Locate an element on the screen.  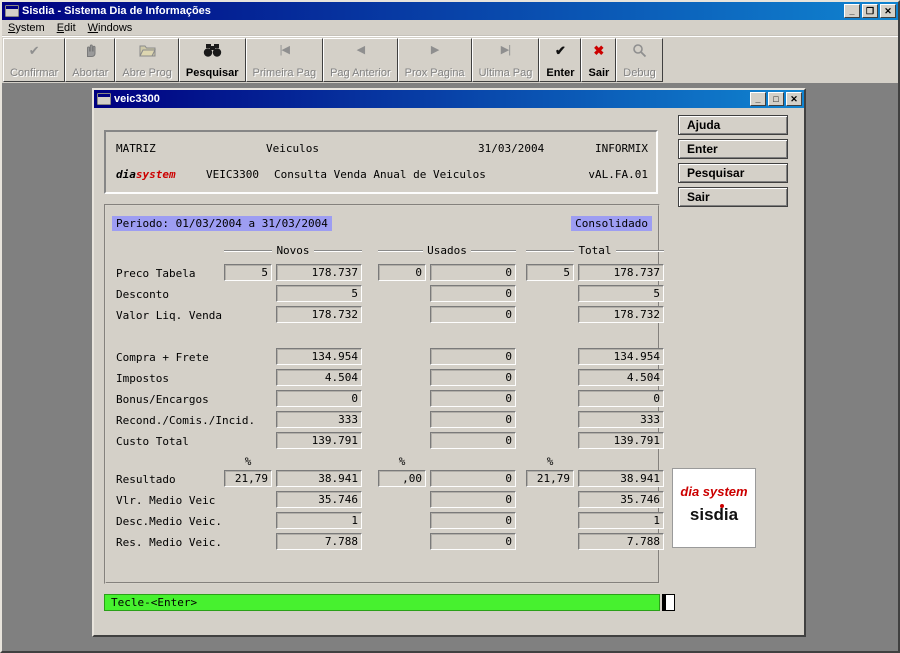
value-field-total: 178.737 is located at coordinates (621, 272).